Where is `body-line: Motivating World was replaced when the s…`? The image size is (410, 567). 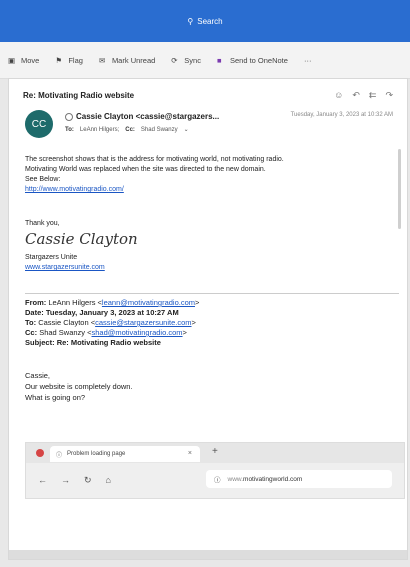
body-line: Motivating World was replaced when the s… is located at coordinates (145, 169).